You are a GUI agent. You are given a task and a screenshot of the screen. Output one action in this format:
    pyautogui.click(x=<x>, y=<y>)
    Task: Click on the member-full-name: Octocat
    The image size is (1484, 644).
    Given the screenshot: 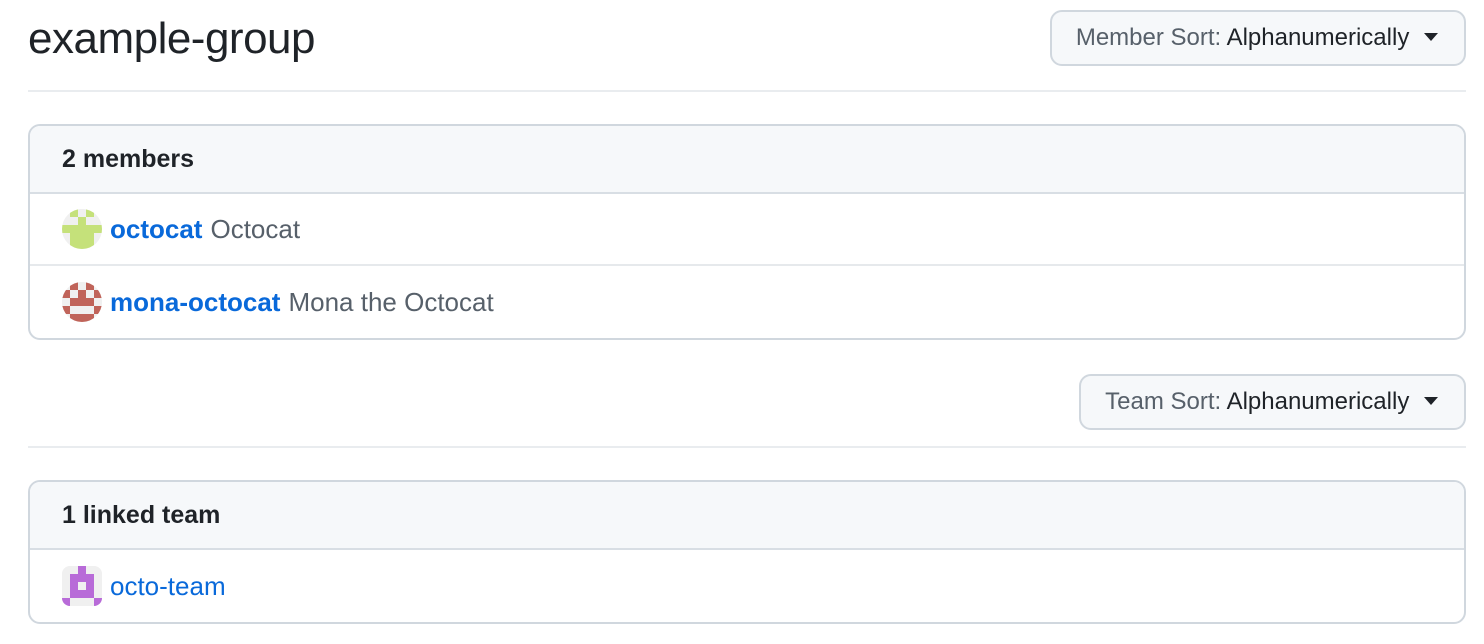 What is the action you would take?
    pyautogui.click(x=255, y=228)
    